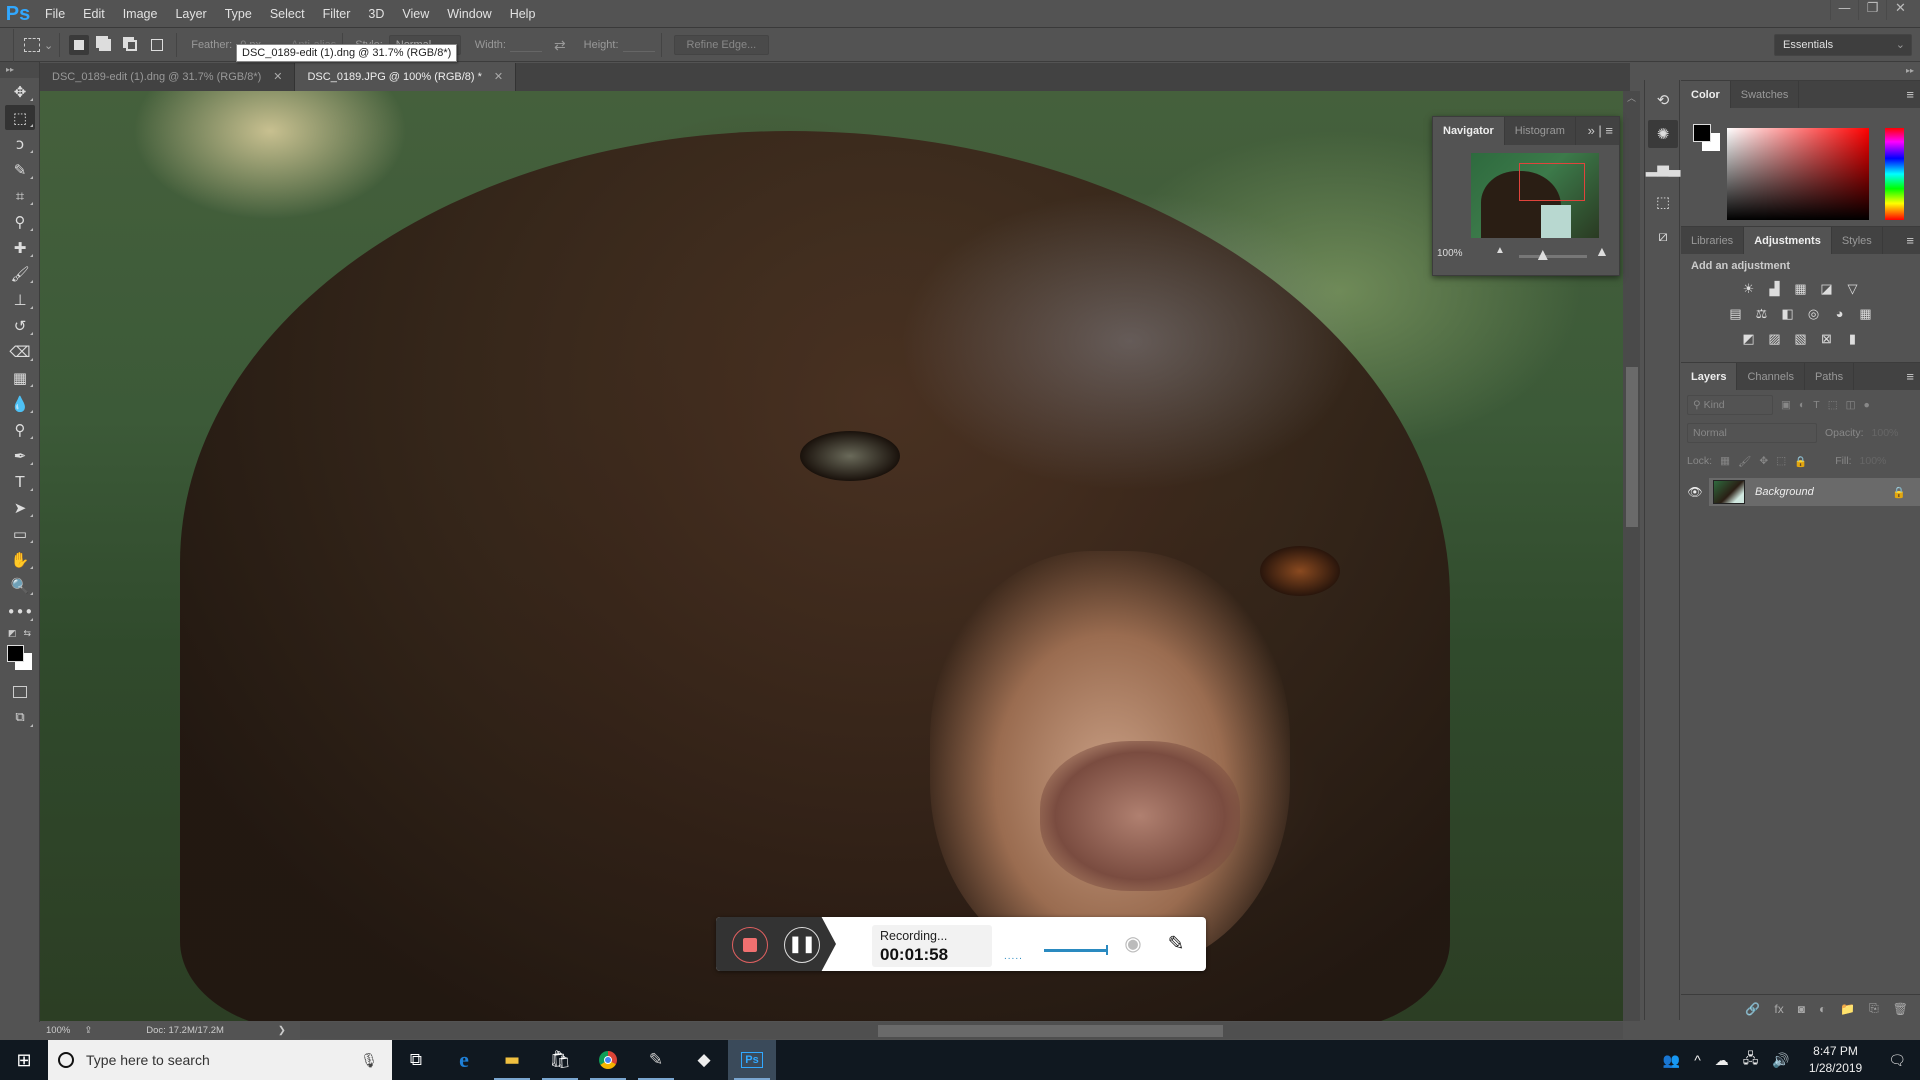 The width and height of the screenshot is (1920, 1080). I want to click on blur-tool: 💧, so click(20, 403).